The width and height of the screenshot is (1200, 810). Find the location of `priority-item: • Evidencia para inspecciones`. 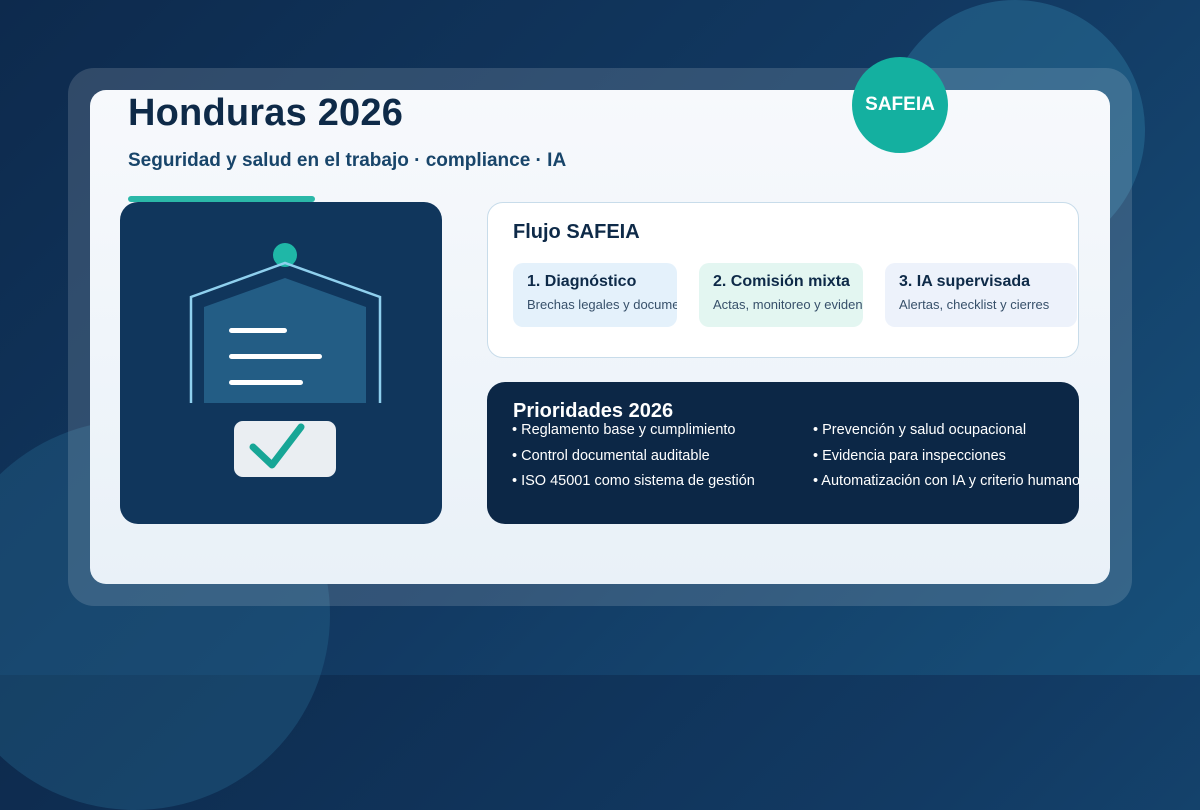

priority-item: • Evidencia para inspecciones is located at coordinates (909, 456).